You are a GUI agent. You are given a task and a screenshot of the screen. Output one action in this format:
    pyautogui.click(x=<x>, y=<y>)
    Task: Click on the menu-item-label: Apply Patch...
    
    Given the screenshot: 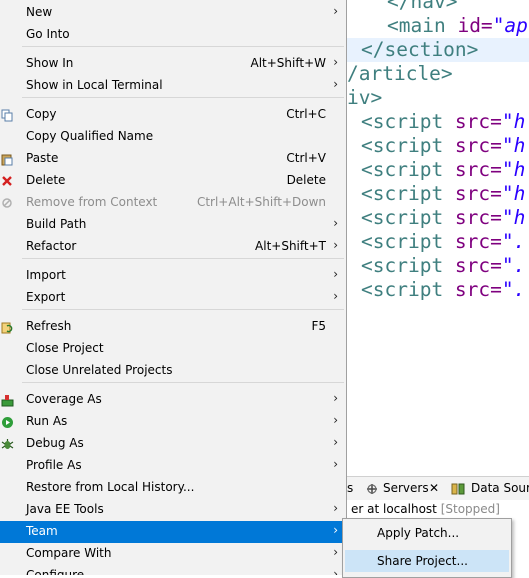 What is the action you would take?
    pyautogui.click(x=418, y=533)
    